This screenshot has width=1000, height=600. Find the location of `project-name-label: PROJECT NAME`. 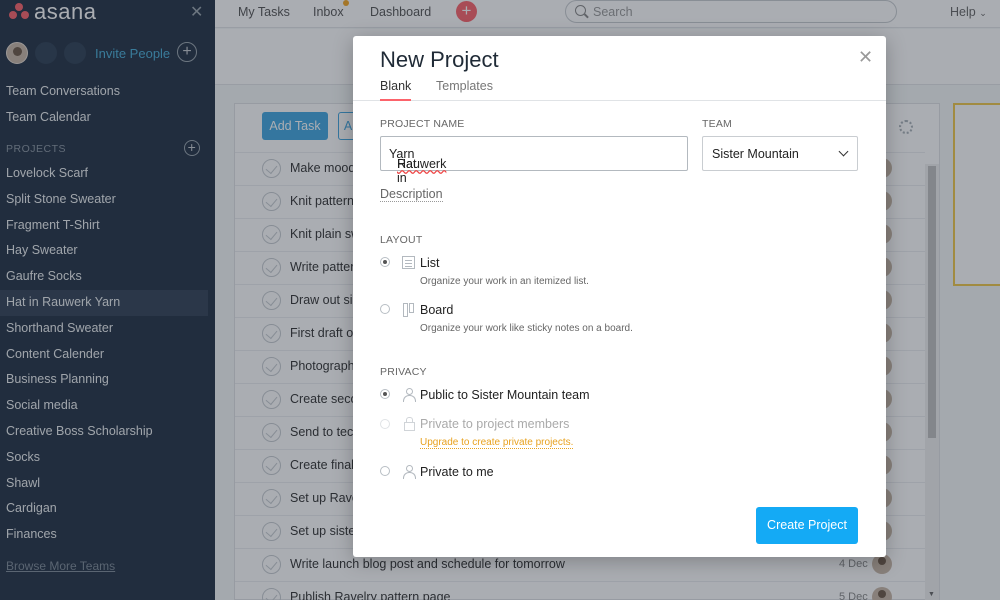

project-name-label: PROJECT NAME is located at coordinates (422, 124).